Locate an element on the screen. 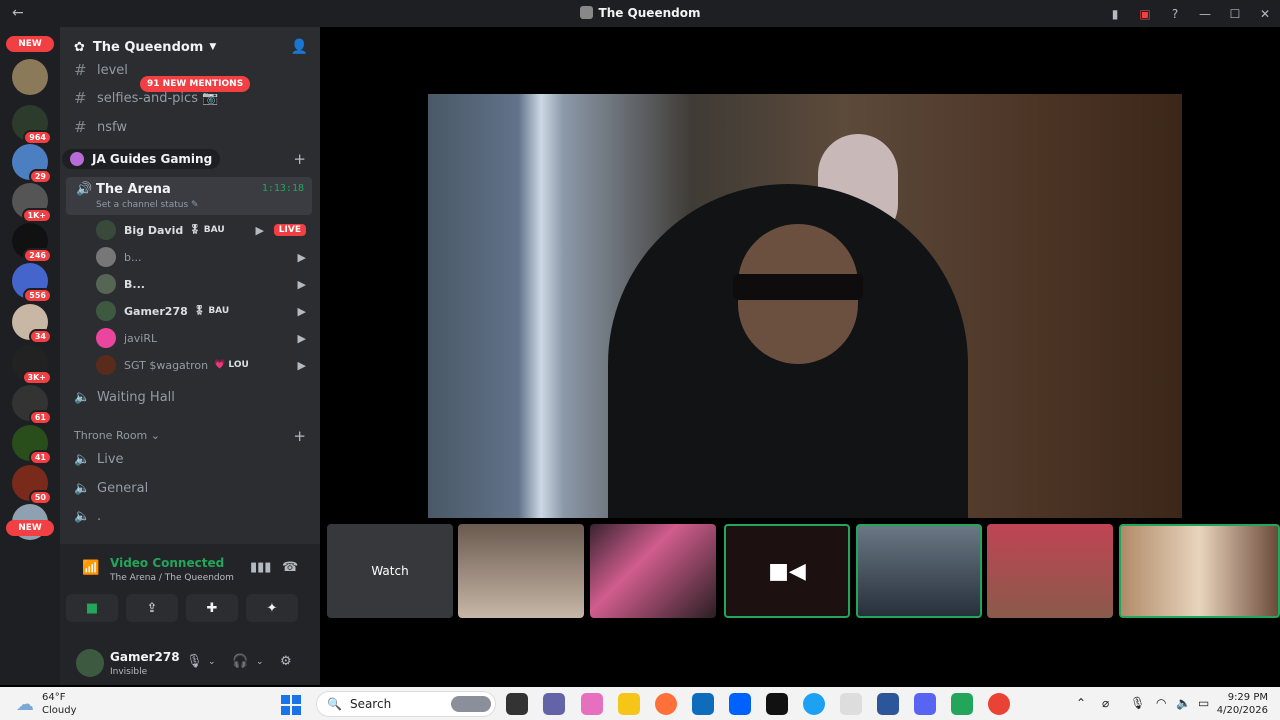 This screenshot has height=720, width=1280. task-view-icon is located at coordinates (517, 704).